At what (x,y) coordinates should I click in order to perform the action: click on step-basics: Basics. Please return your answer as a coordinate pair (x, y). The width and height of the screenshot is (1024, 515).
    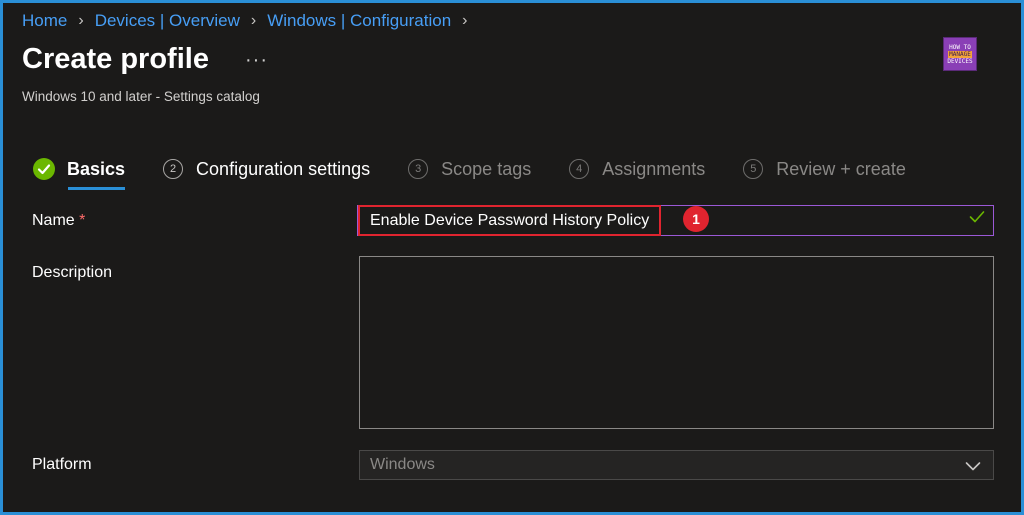
    Looking at the image, I should click on (79, 174).